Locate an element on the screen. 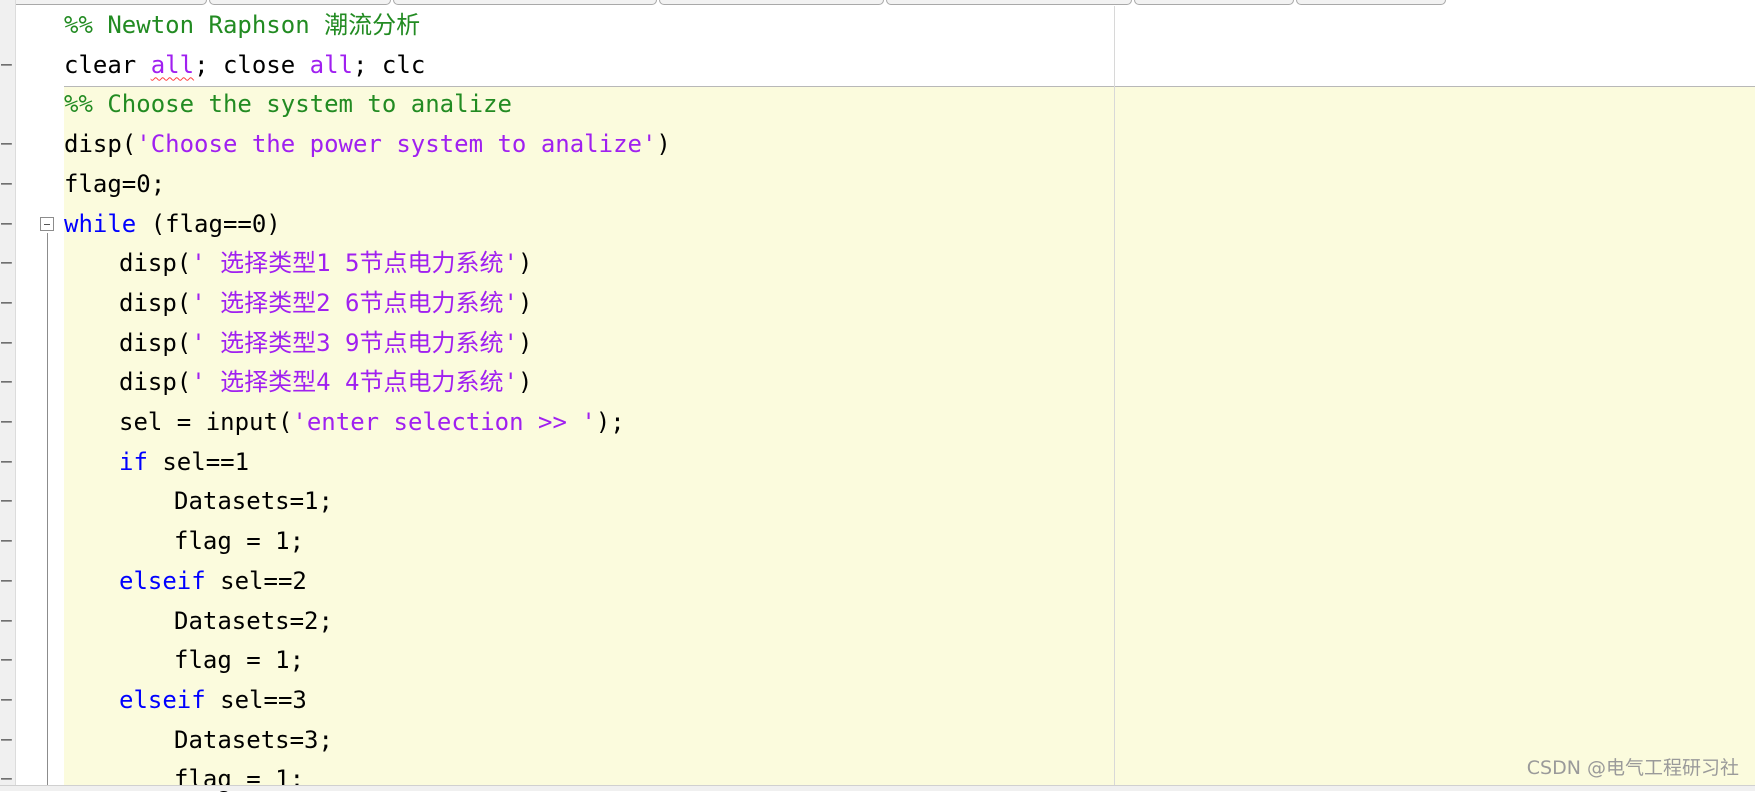 The width and height of the screenshot is (1755, 799). code-text: disp(' 选择类型3 9节点电力系统') is located at coordinates (325, 343).